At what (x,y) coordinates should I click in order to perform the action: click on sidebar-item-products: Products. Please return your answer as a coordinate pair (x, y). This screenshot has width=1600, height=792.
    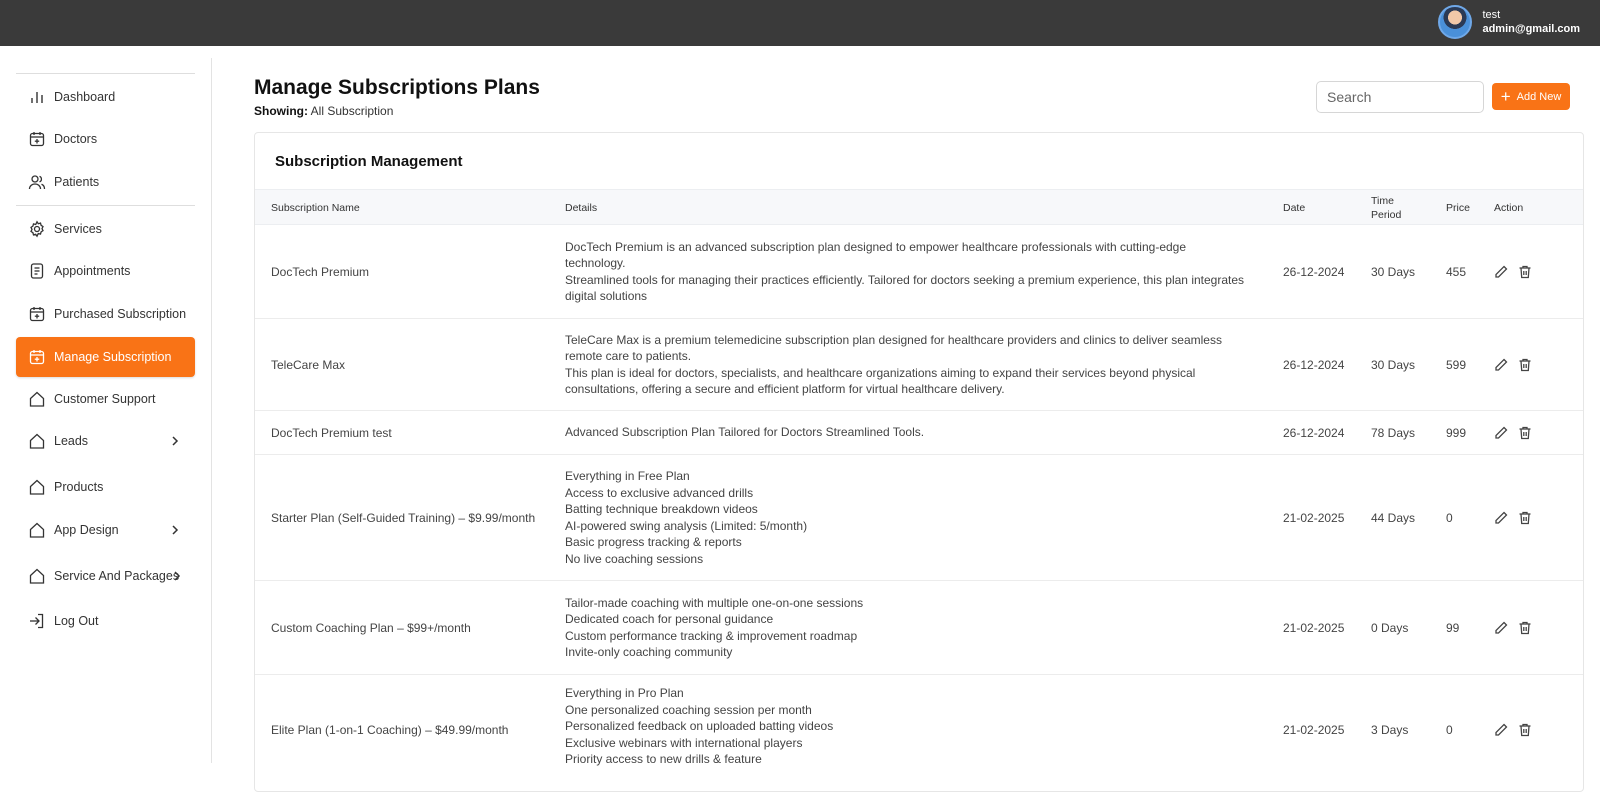
    Looking at the image, I should click on (105, 487).